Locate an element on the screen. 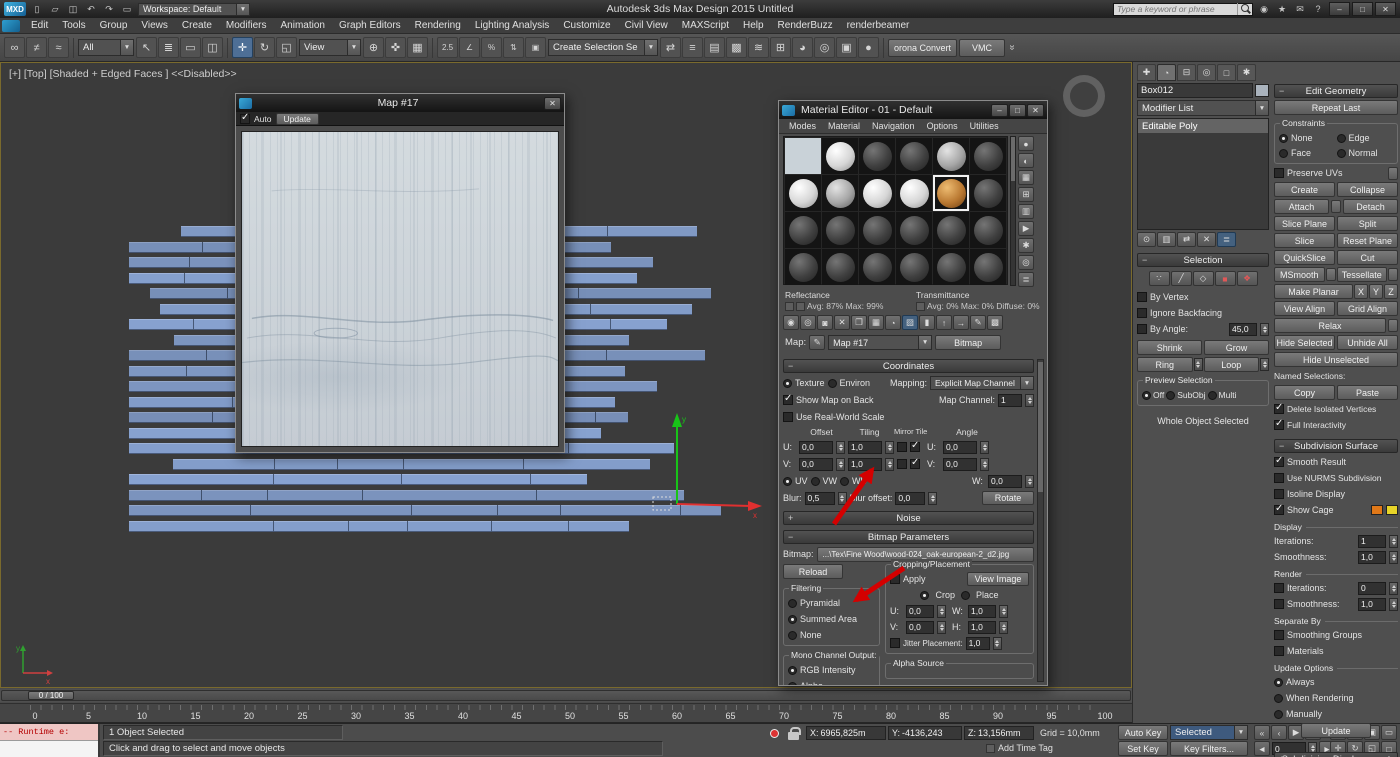 The width and height of the screenshot is (1400, 757). x-coordinate-field: X: 6965,825m is located at coordinates (846, 733).